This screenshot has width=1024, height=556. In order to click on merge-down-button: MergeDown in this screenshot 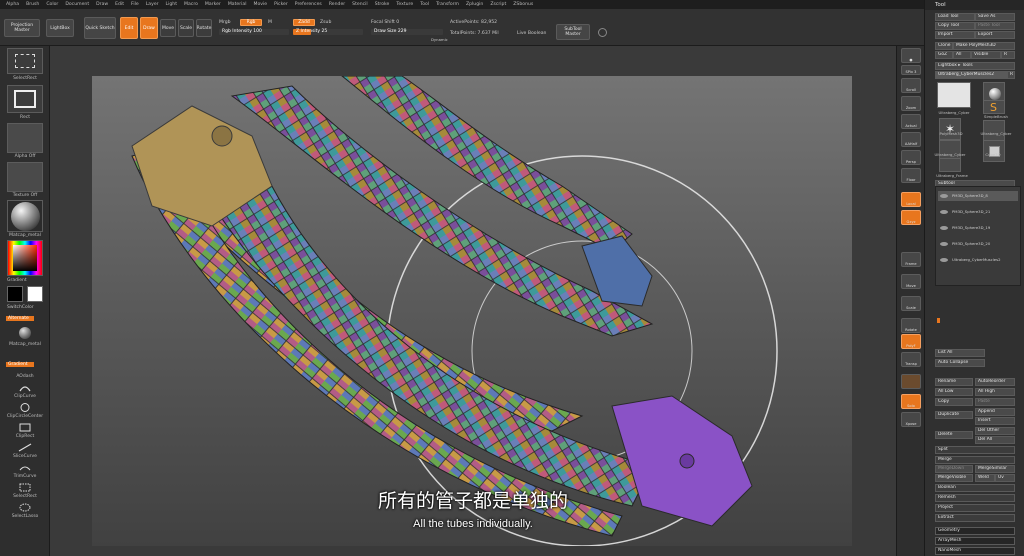, I will do `click(954, 469)`.